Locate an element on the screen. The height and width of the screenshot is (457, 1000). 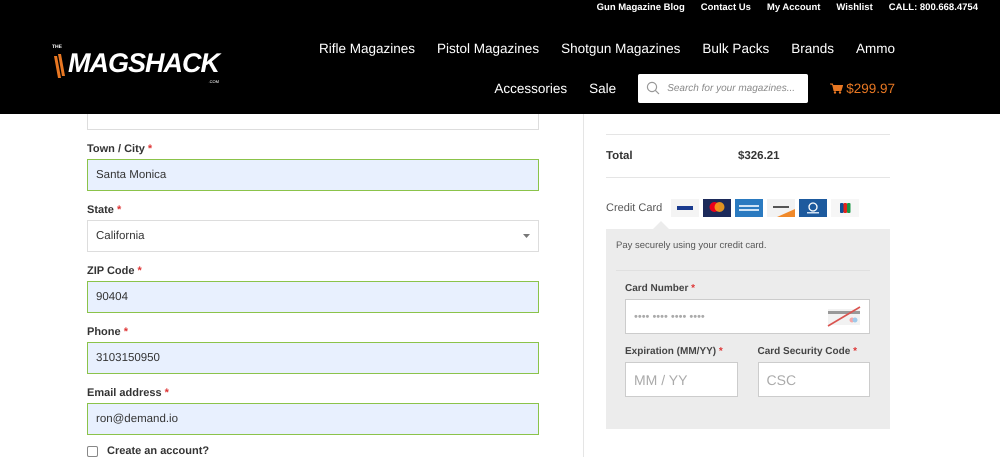
nav-link: Sale is located at coordinates (602, 89).